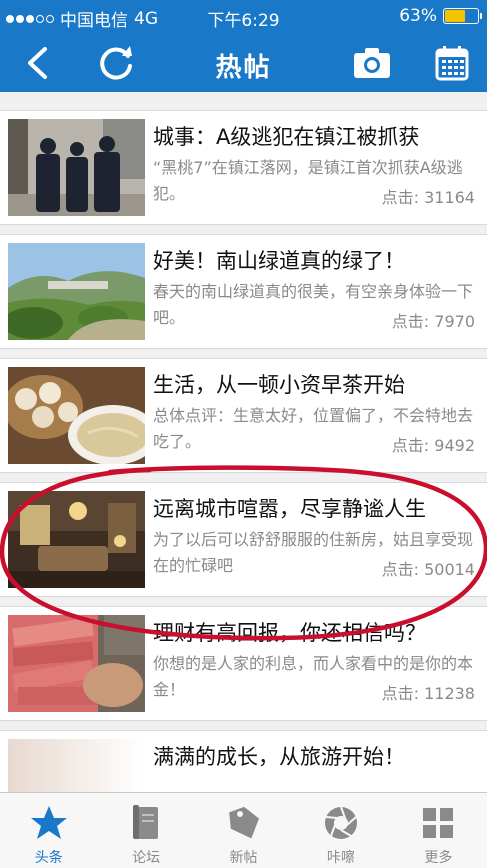 The width and height of the screenshot is (487, 868). I want to click on star-icon, so click(49, 823).